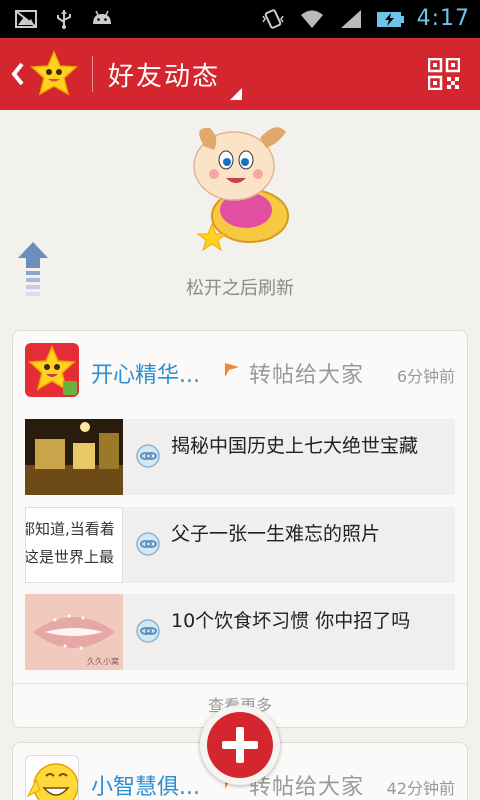 This screenshot has height=800, width=480. What do you see at coordinates (240, 19) in the screenshot?
I see `status-bar: 4:17` at bounding box center [240, 19].